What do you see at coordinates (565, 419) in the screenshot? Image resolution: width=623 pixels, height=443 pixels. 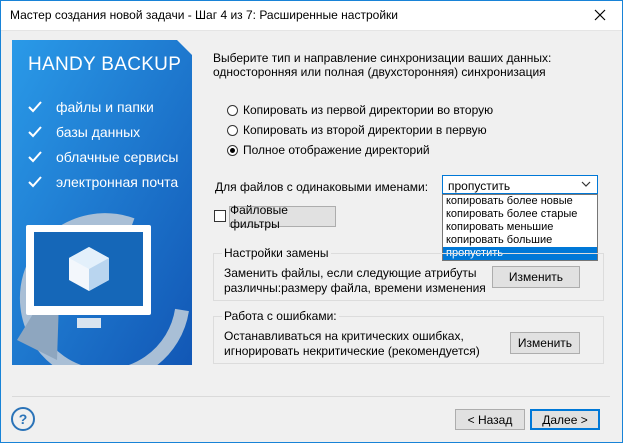 I see `next-button: Далее >` at bounding box center [565, 419].